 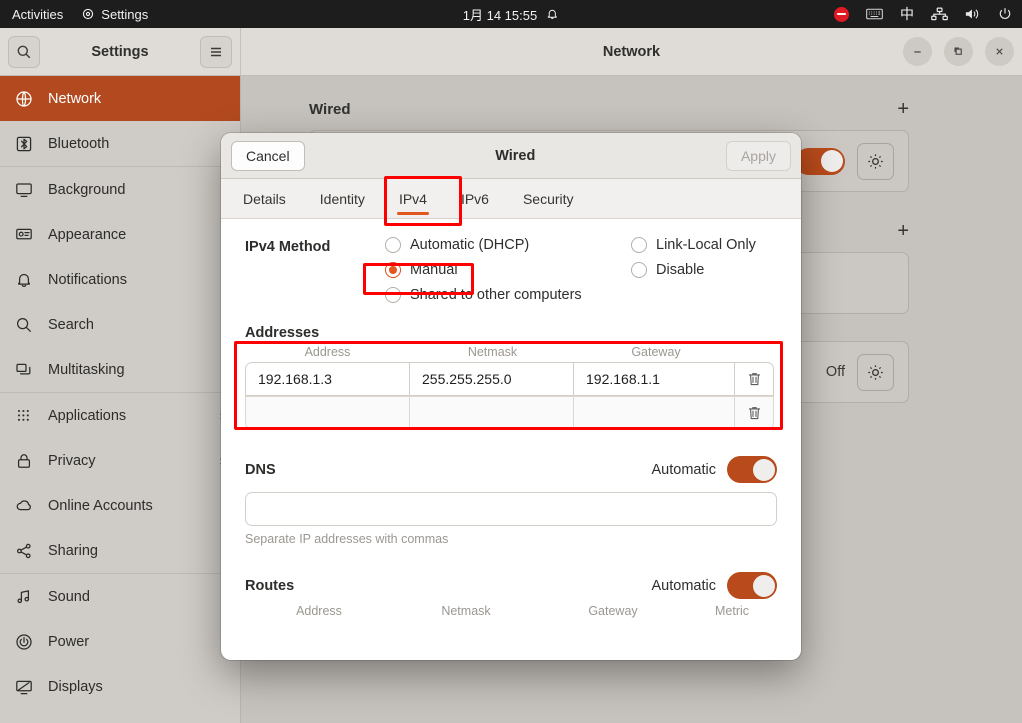 I want to click on search-icon, so click(x=24, y=52).